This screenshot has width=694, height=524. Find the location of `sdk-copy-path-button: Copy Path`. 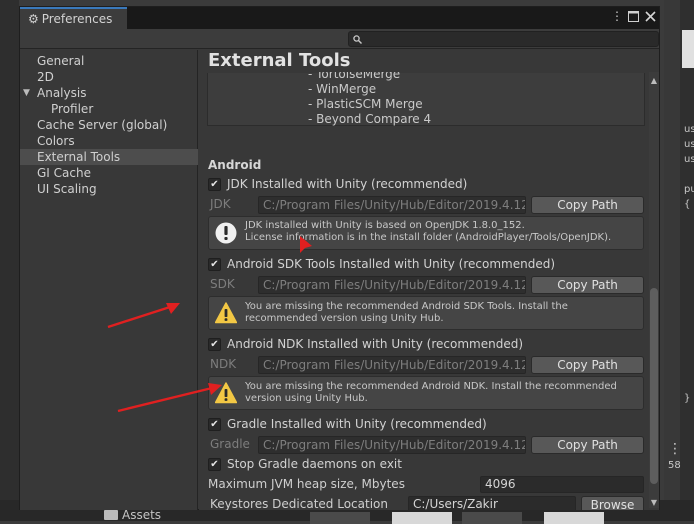

sdk-copy-path-button: Copy Path is located at coordinates (587, 285).